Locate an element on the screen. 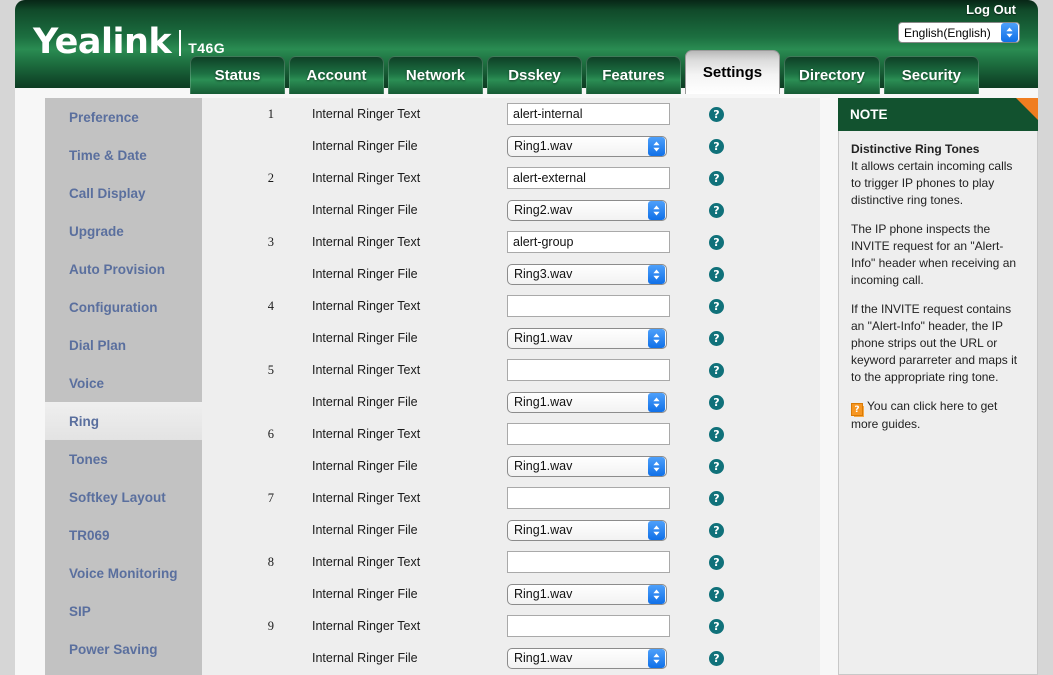 The image size is (1053, 675). sidebar-item-configuration: Configuration is located at coordinates (123, 307).